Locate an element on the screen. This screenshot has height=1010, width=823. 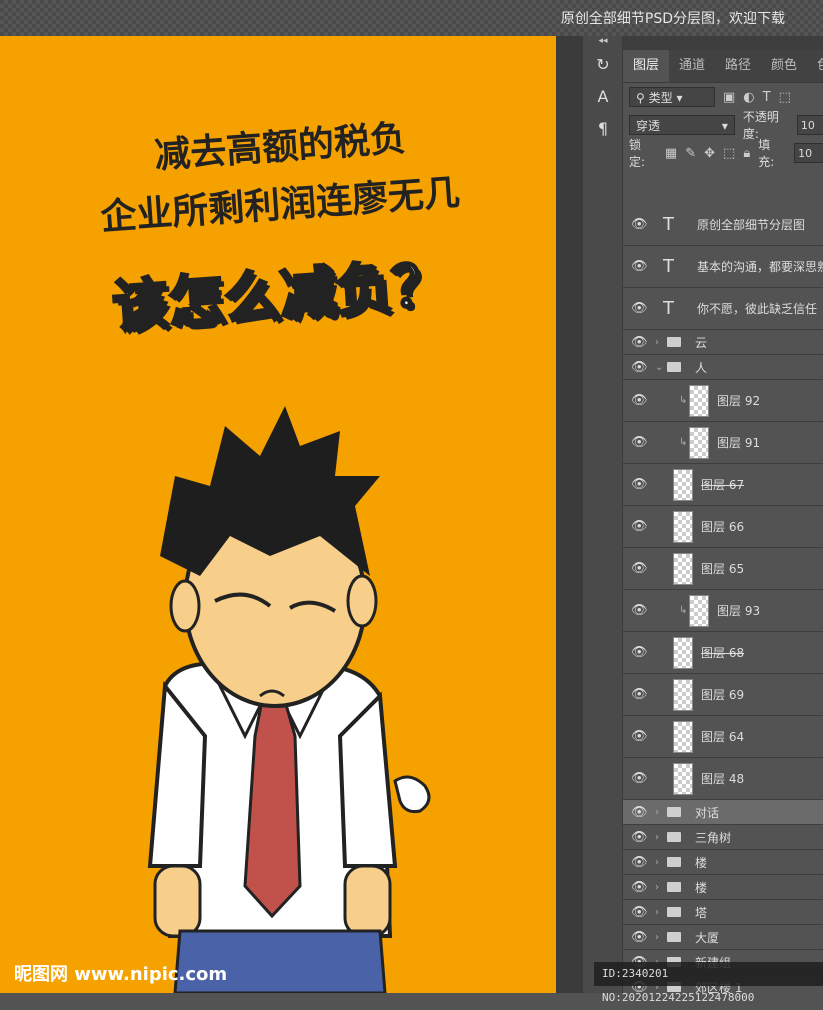
layer-row: 👁︎ ↳ 图层 93 is located at coordinates (723, 611).